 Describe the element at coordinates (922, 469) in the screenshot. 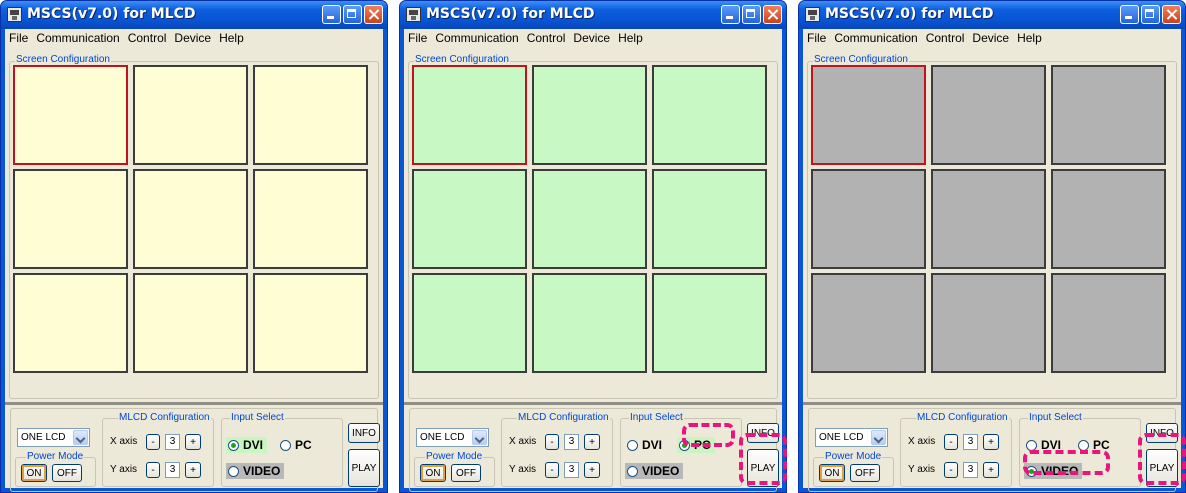

I see `y-axis-label: Y axis` at that location.